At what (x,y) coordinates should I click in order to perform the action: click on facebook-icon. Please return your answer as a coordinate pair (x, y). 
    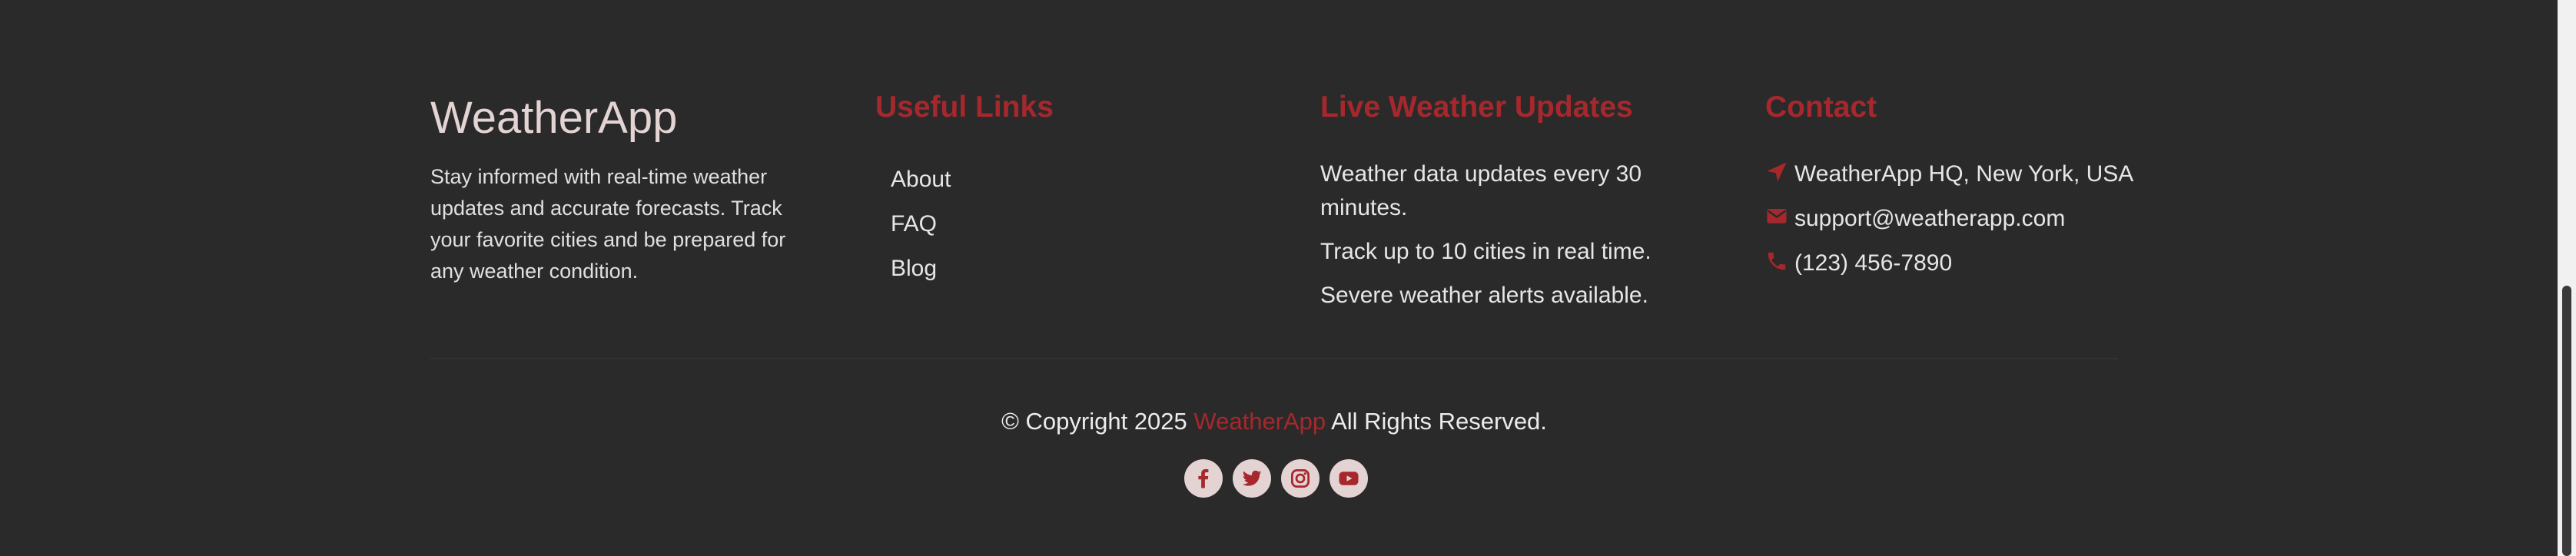
    Looking at the image, I should click on (1203, 478).